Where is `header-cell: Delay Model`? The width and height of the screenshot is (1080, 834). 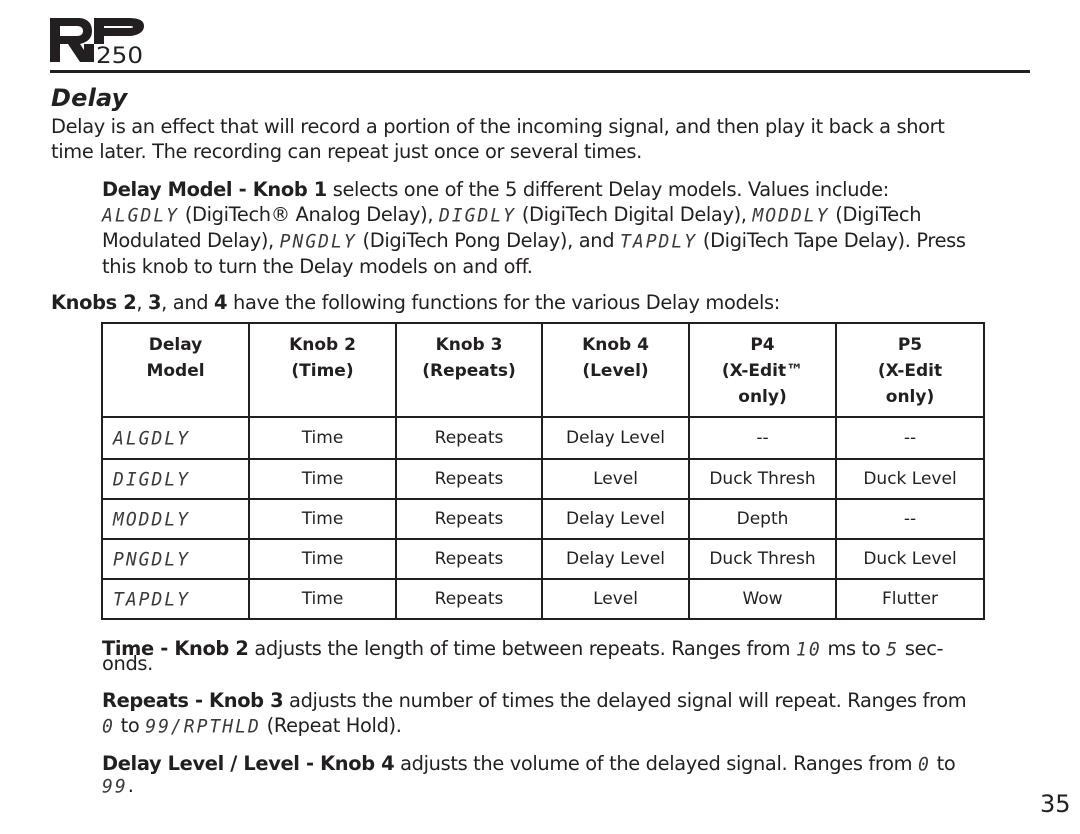 header-cell: Delay Model is located at coordinates (175, 370).